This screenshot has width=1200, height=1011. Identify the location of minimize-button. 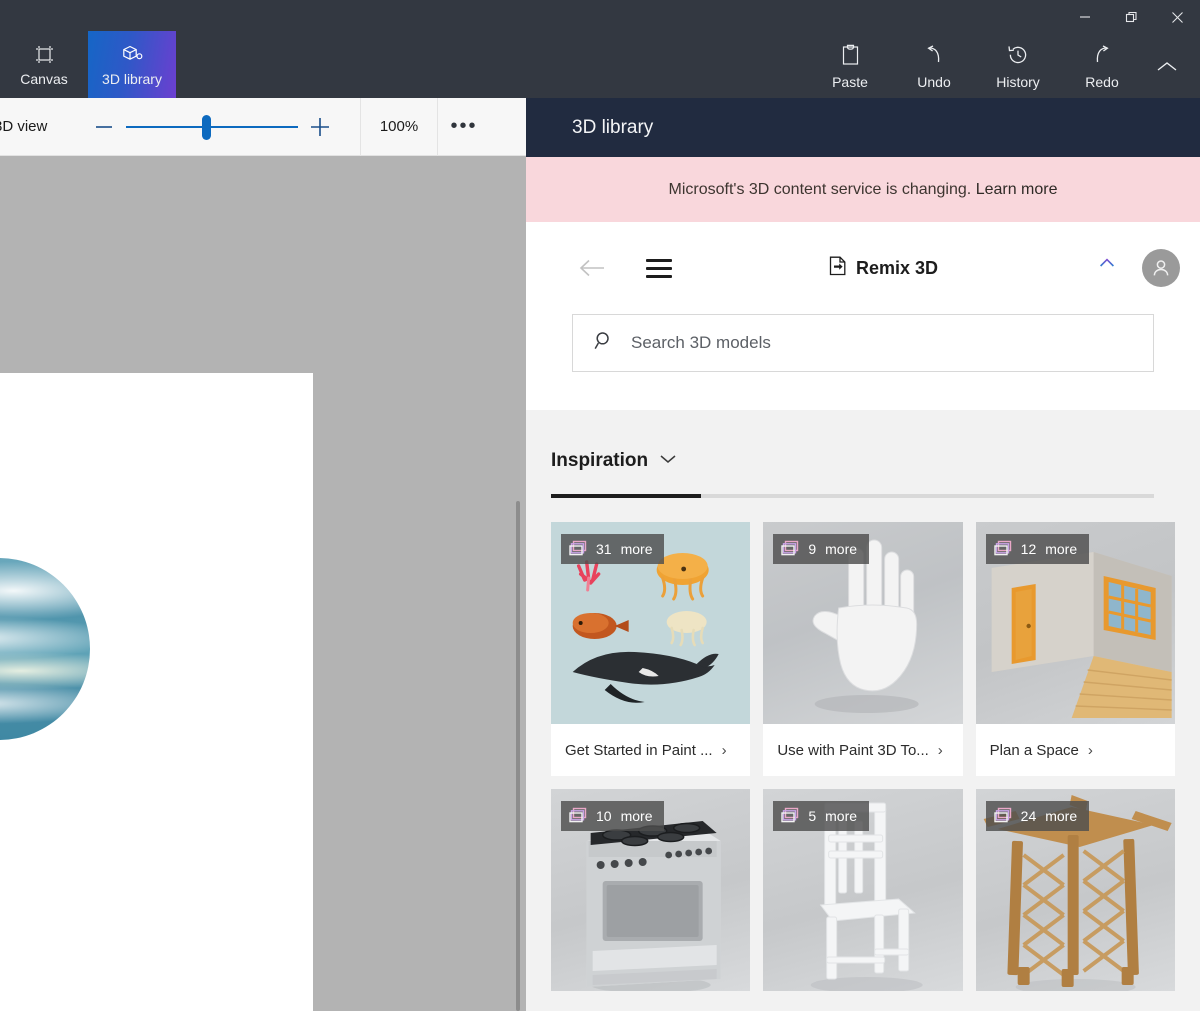
(1085, 17).